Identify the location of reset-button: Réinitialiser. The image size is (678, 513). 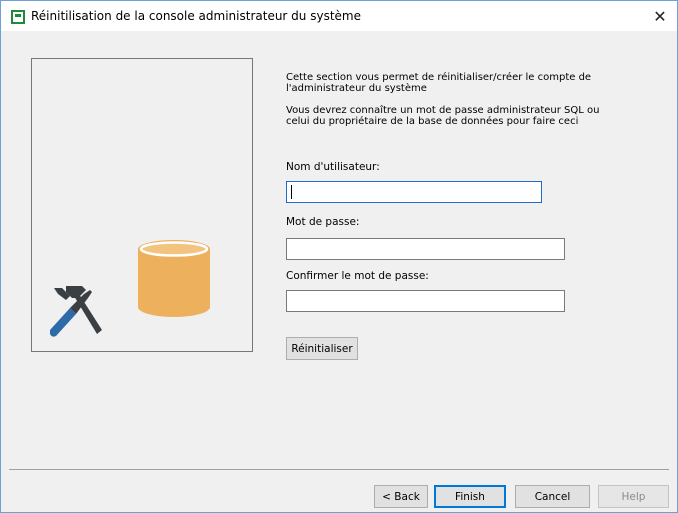
(322, 348).